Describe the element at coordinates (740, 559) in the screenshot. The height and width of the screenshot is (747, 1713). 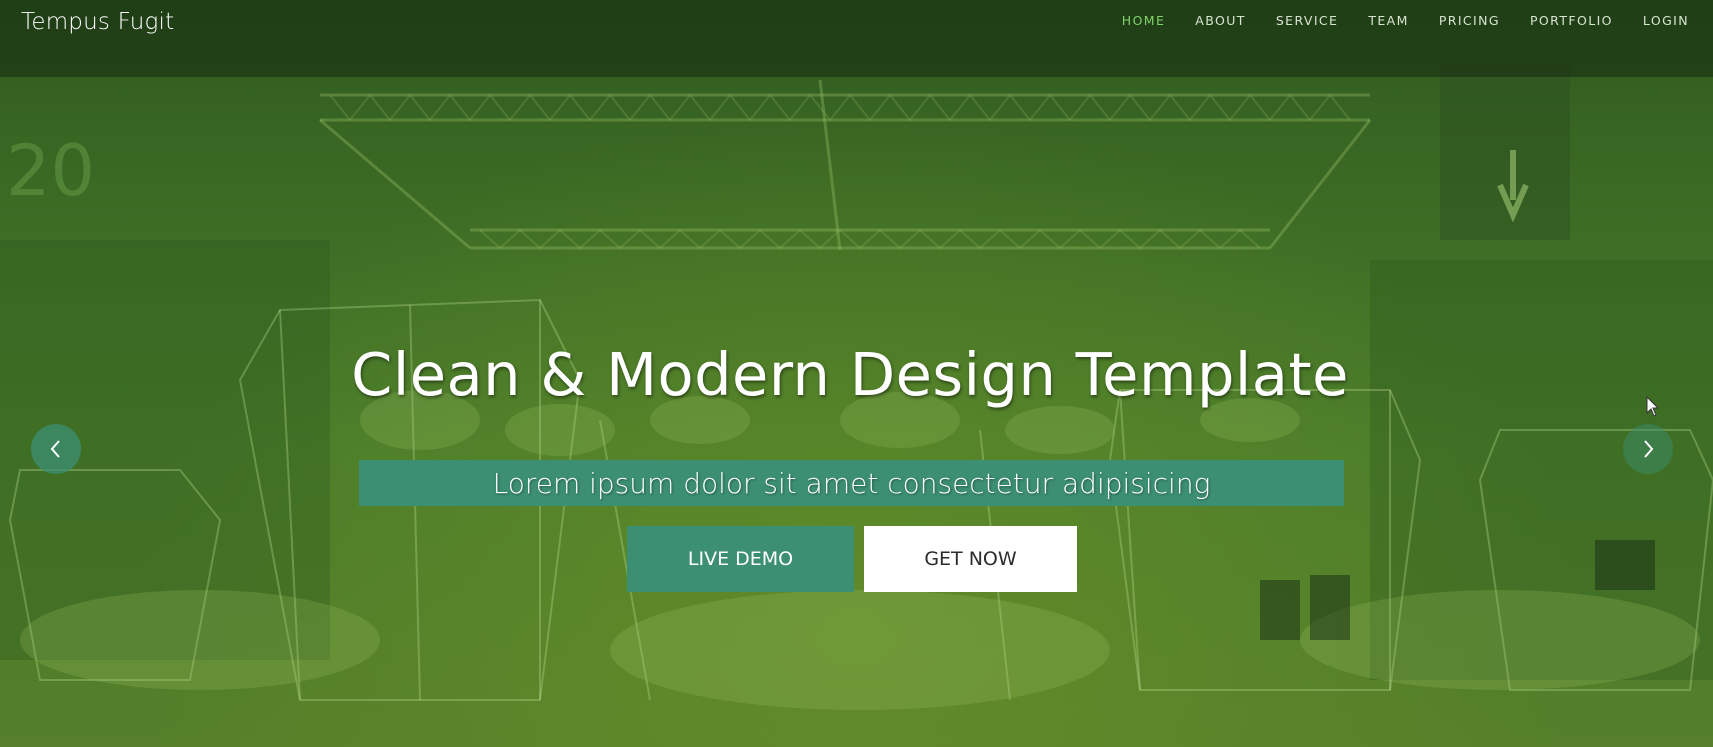
I see `live-demo-button: LIVE DEMO` at that location.